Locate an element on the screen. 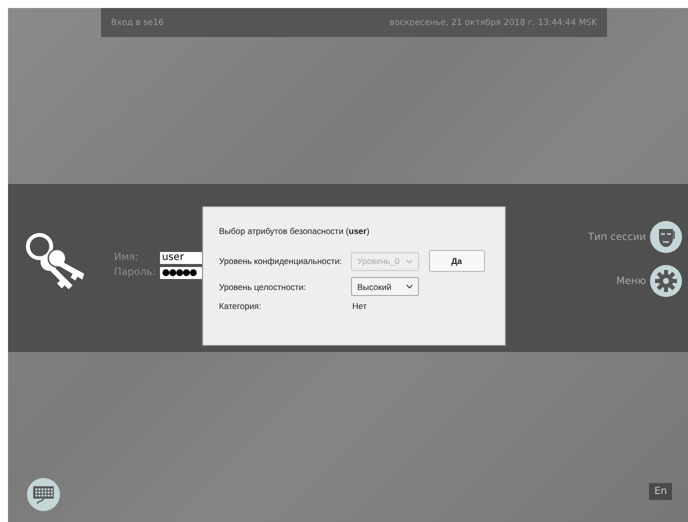 Image resolution: width=688 pixels, height=522 pixels. settings-icon is located at coordinates (666, 281).